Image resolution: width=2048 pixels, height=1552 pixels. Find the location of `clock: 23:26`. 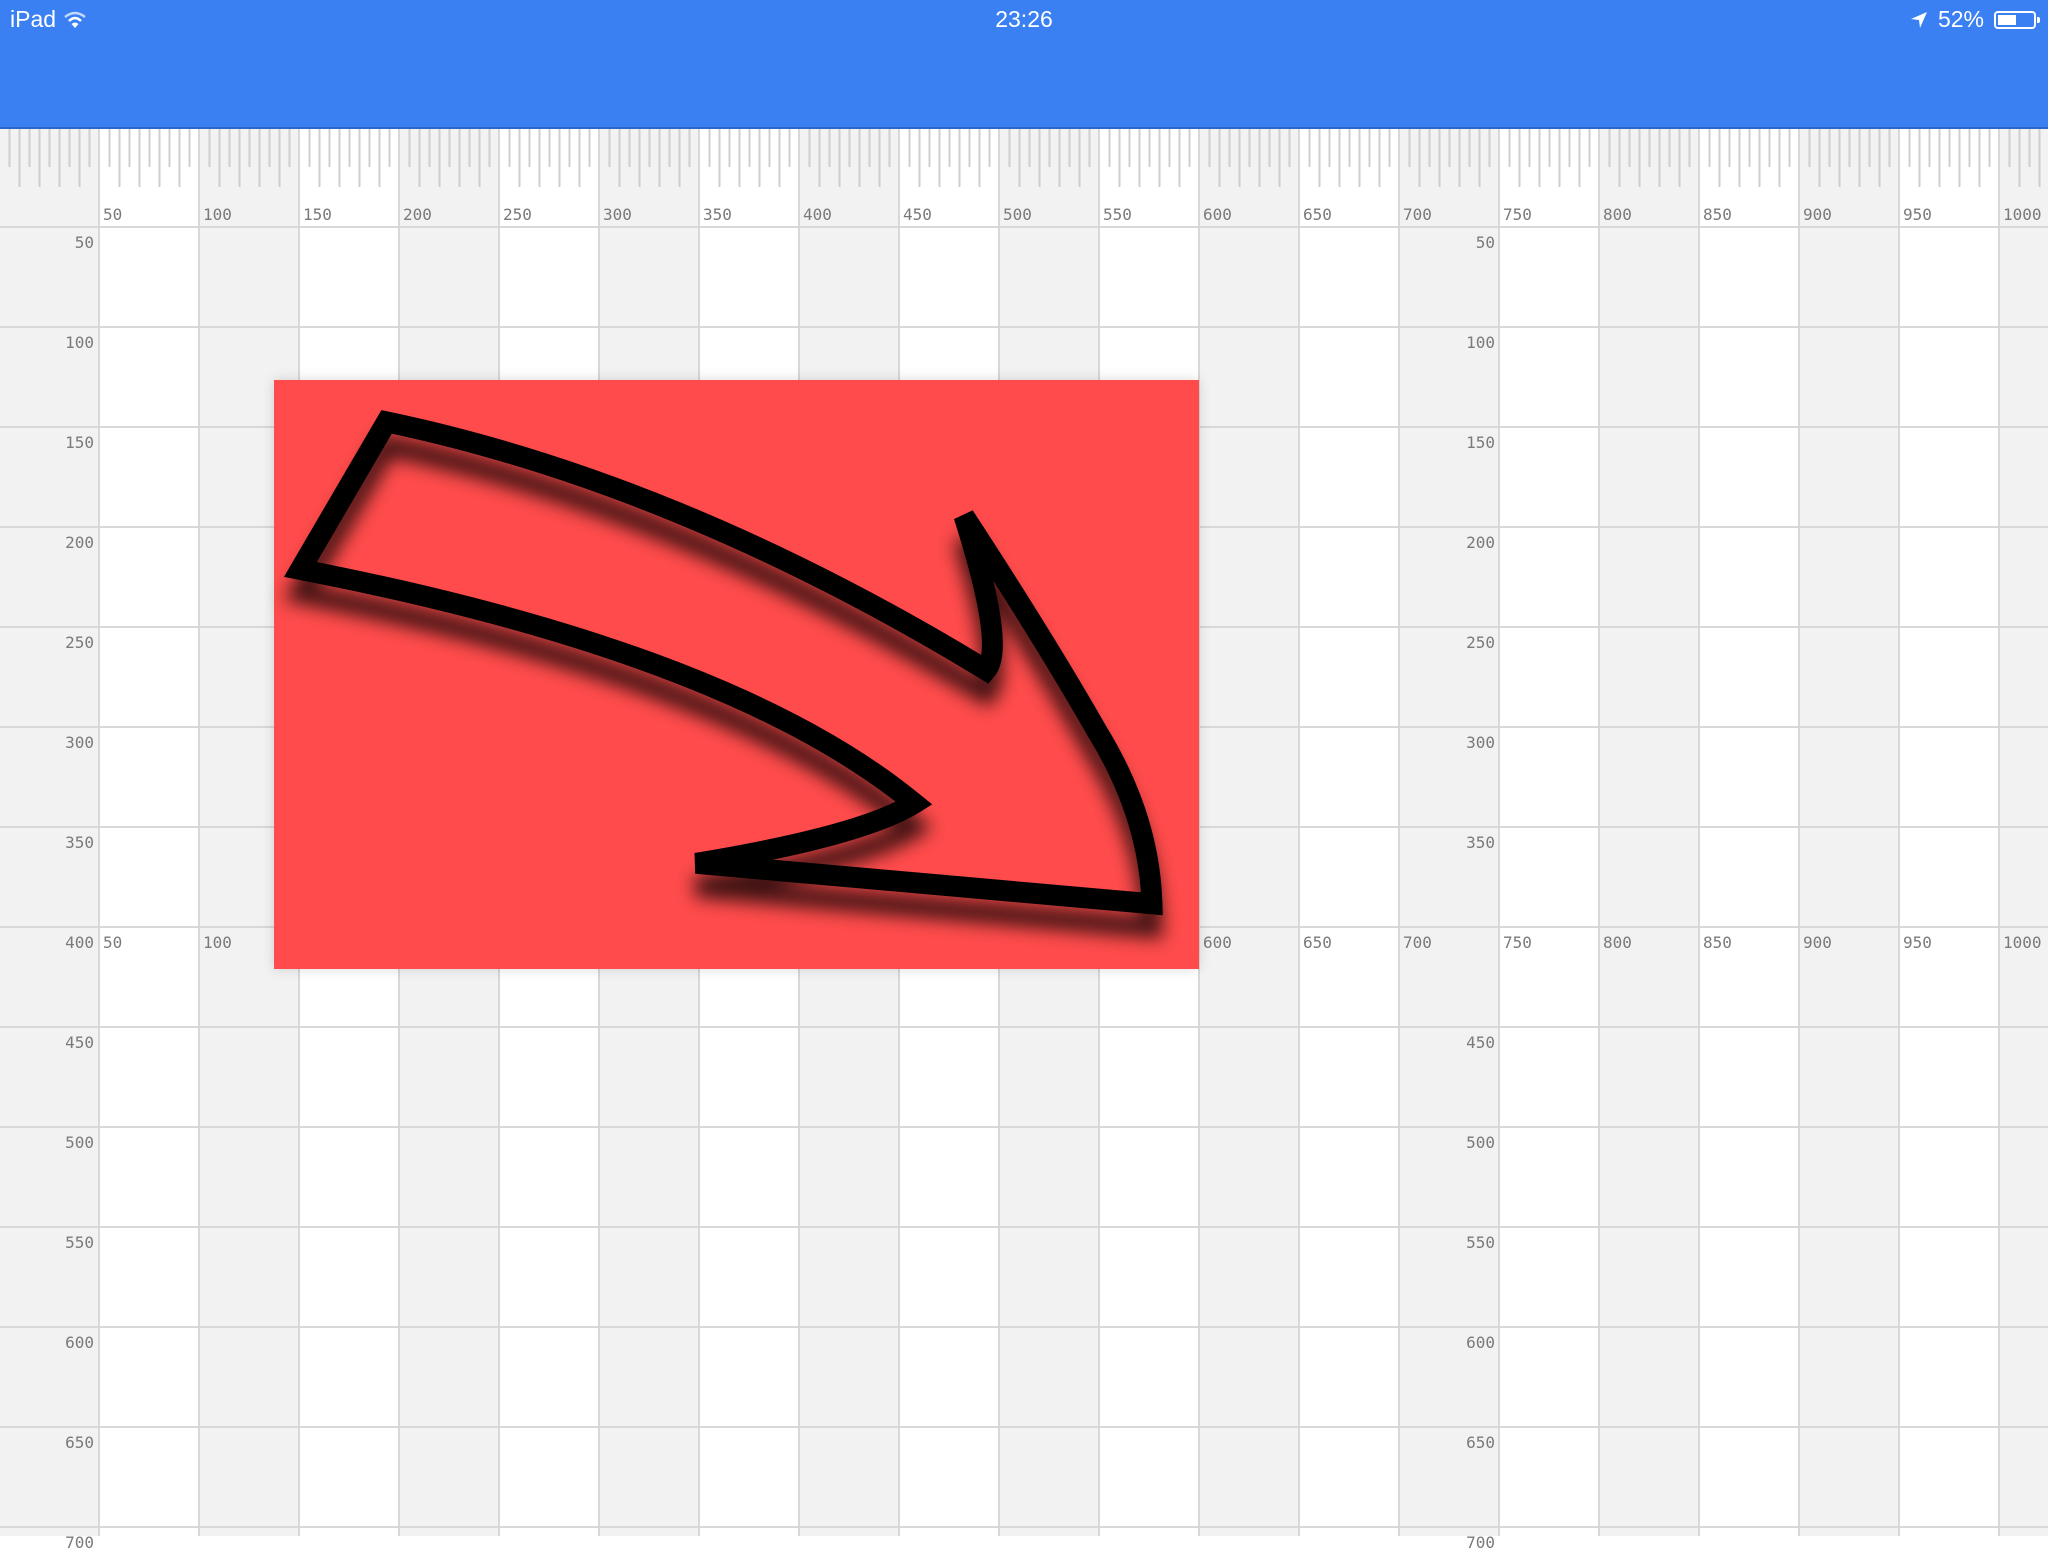

clock: 23:26 is located at coordinates (1024, 19).